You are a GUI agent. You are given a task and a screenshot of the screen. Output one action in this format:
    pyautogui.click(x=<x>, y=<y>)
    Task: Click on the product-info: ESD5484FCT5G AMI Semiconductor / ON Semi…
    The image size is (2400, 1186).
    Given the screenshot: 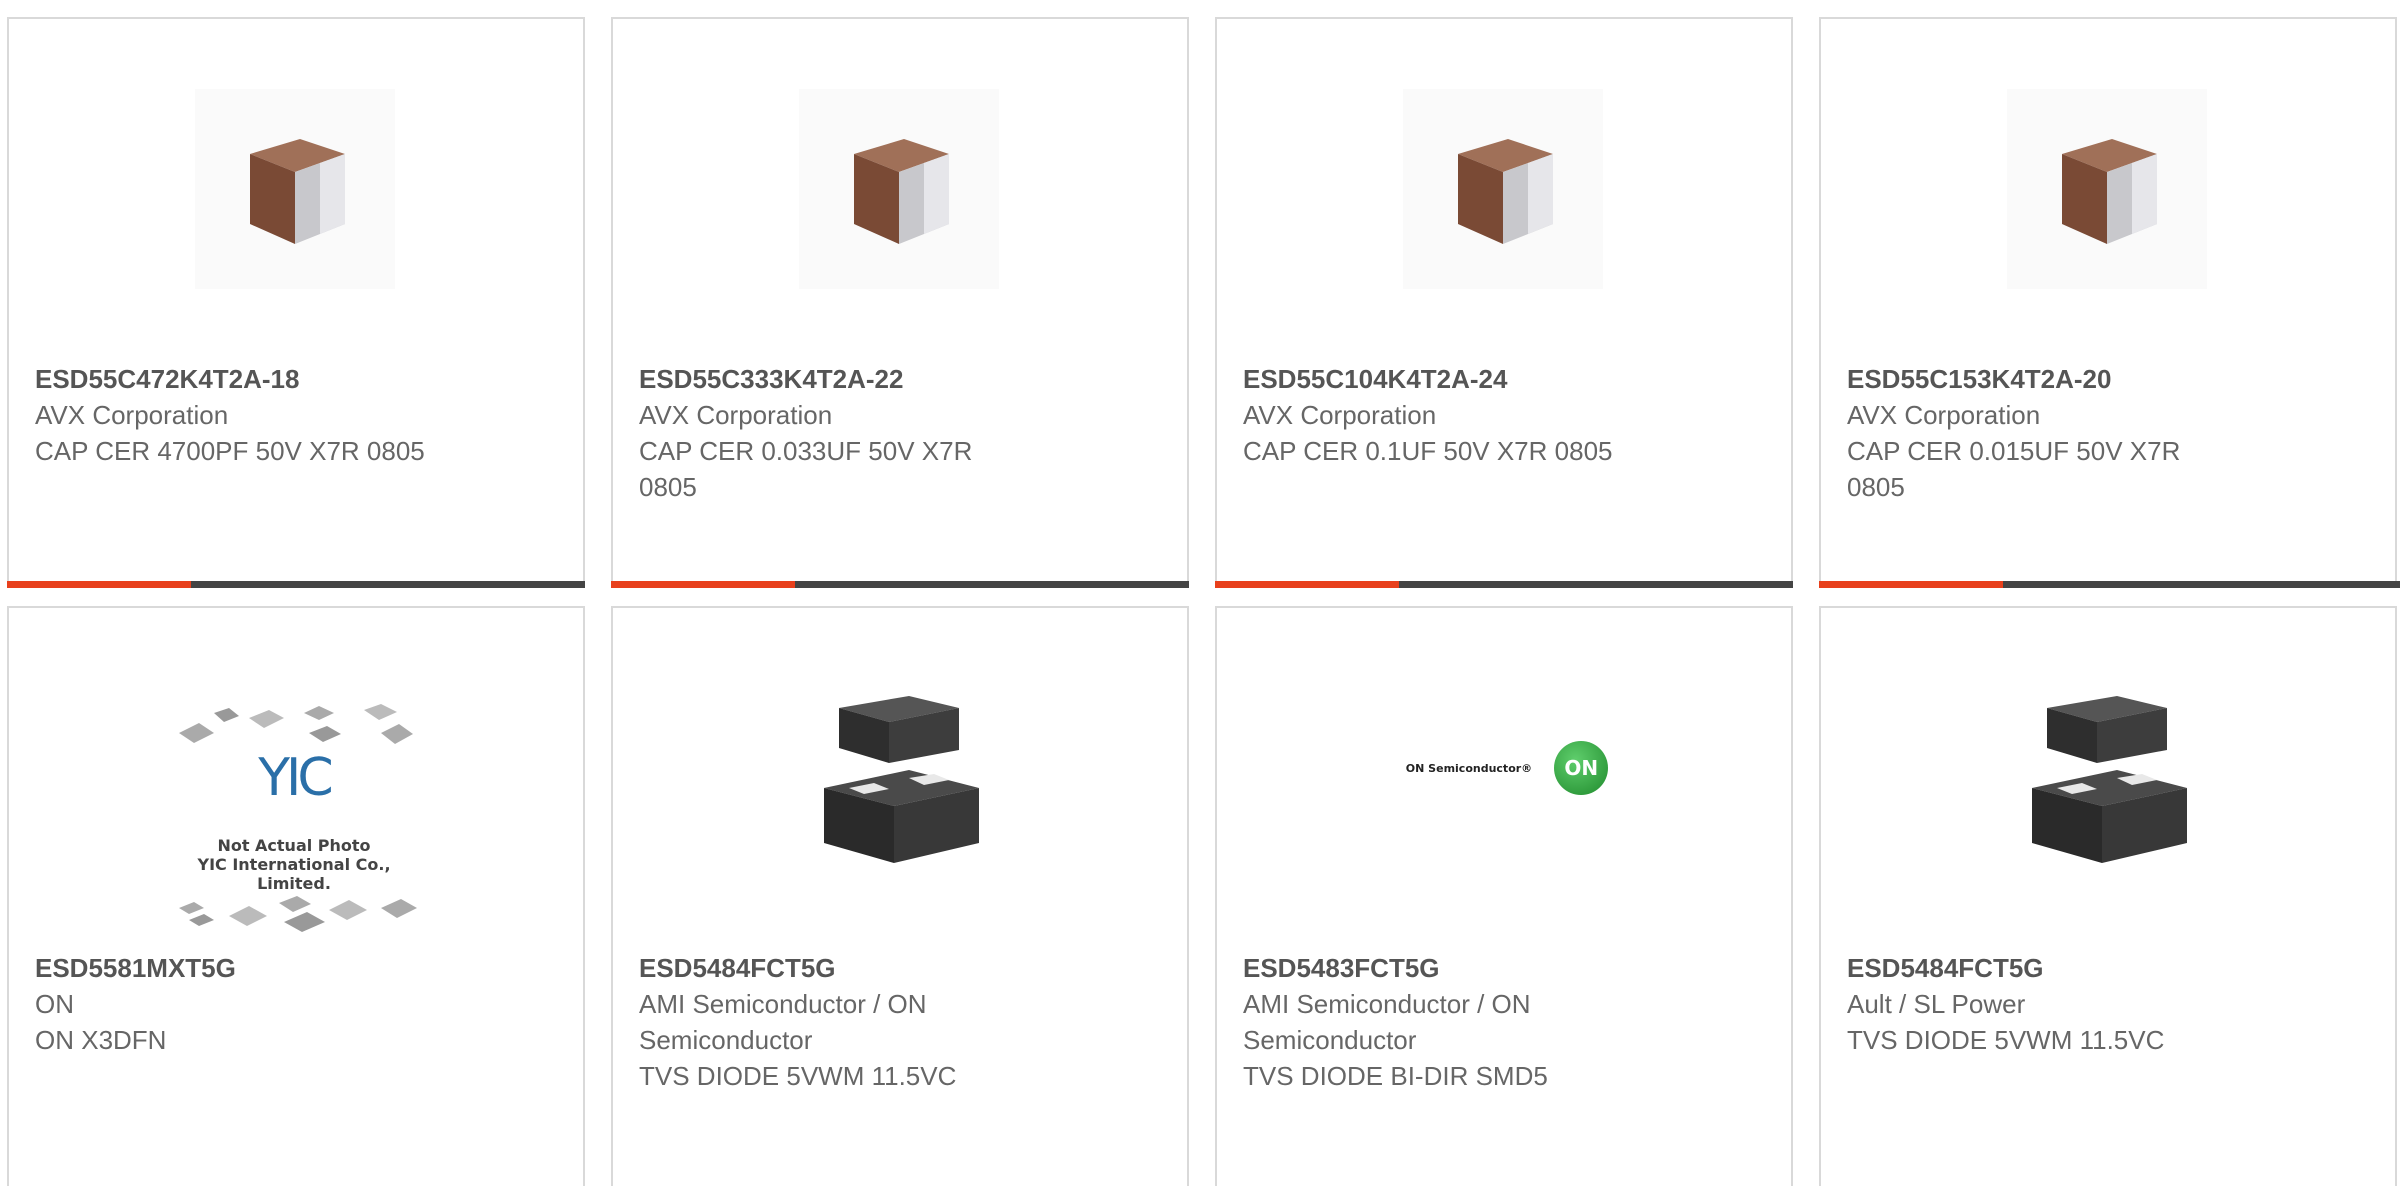 What is the action you would take?
    pyautogui.click(x=854, y=1022)
    